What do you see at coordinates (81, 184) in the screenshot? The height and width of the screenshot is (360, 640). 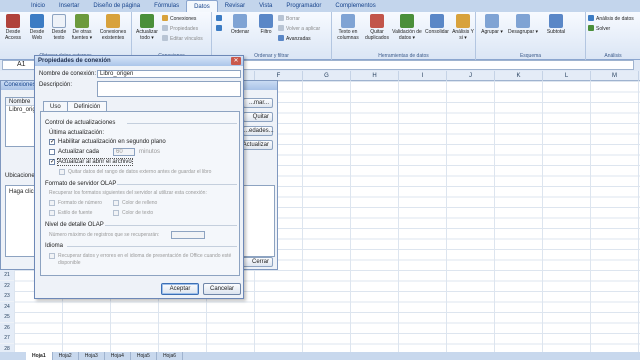 I see `olap-format-heading: Formato de servidor OLAP` at bounding box center [81, 184].